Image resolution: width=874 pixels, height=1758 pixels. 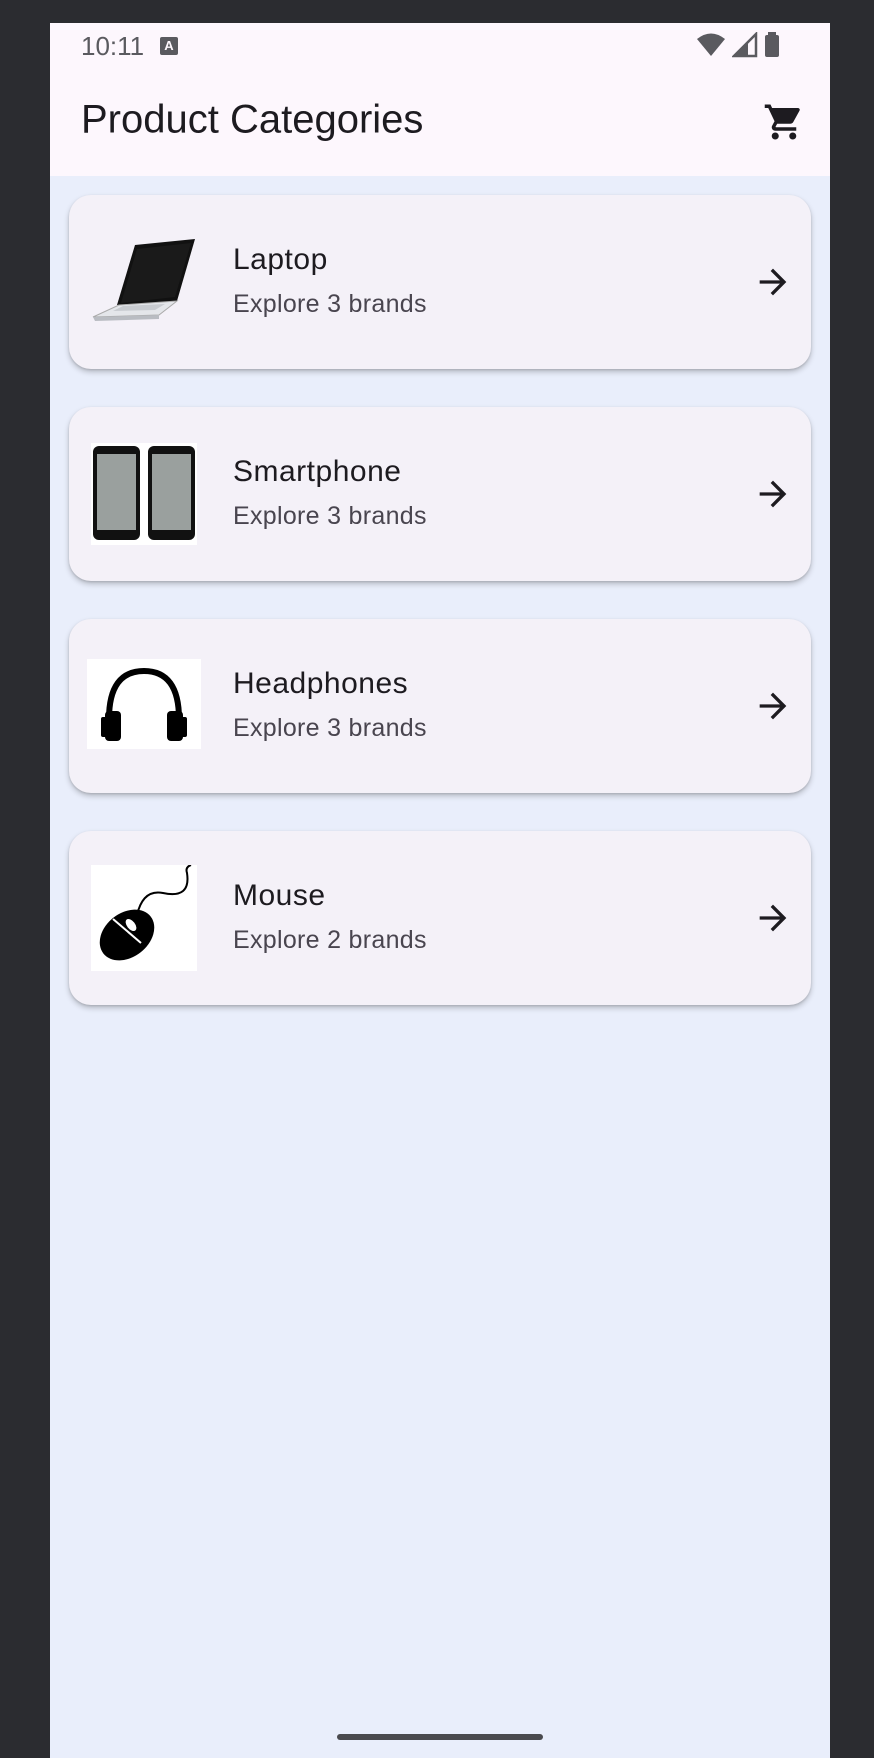 I want to click on cart-button, so click(x=784, y=122).